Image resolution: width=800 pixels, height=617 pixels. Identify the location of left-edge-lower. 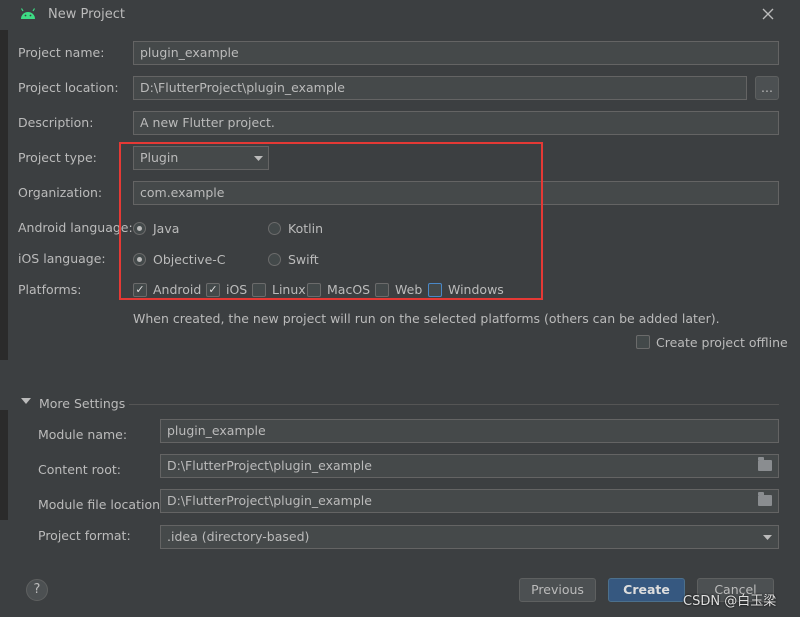
(4, 465).